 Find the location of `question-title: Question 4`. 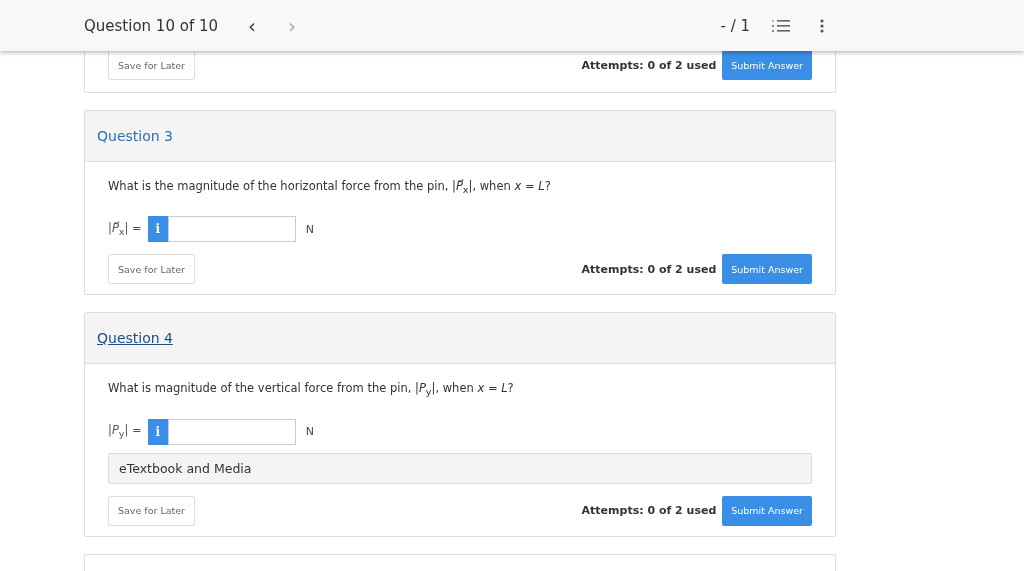

question-title: Question 4 is located at coordinates (135, 338).